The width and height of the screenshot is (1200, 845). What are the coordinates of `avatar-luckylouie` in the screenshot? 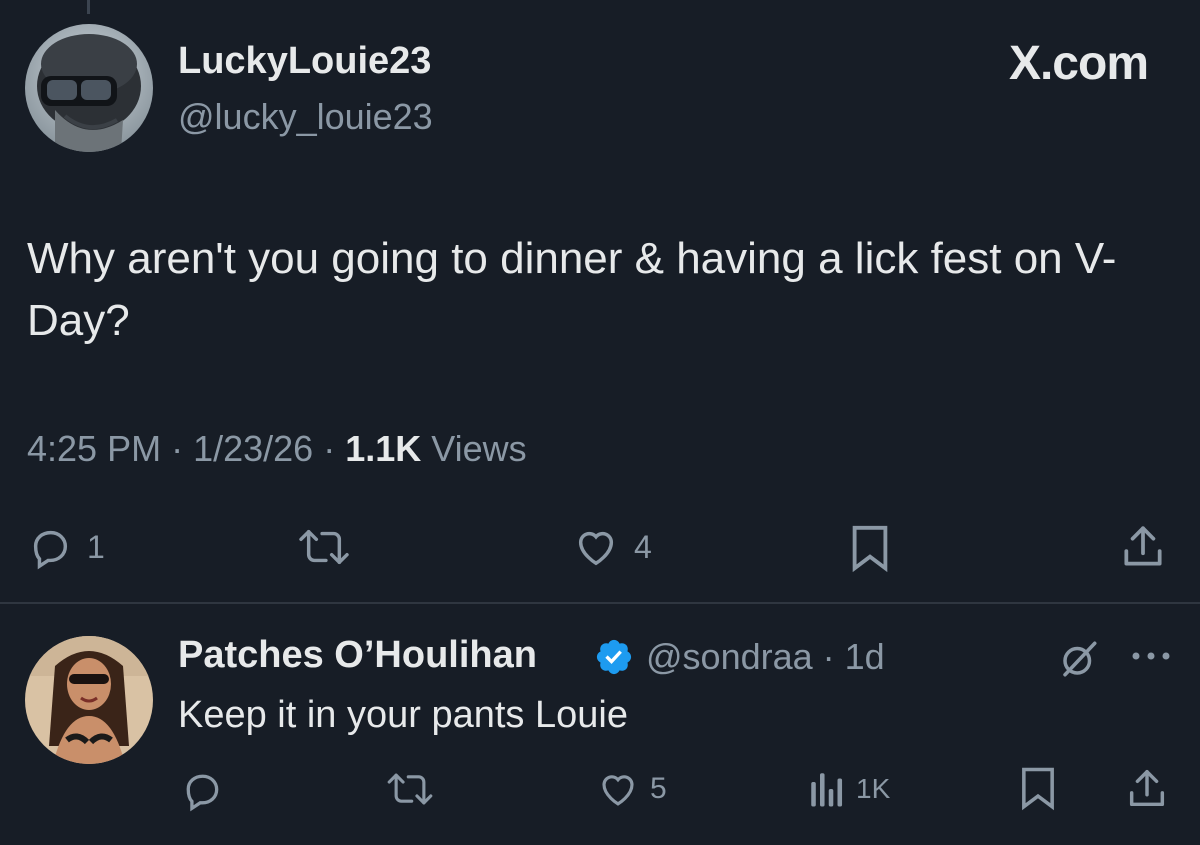 It's located at (89, 88).